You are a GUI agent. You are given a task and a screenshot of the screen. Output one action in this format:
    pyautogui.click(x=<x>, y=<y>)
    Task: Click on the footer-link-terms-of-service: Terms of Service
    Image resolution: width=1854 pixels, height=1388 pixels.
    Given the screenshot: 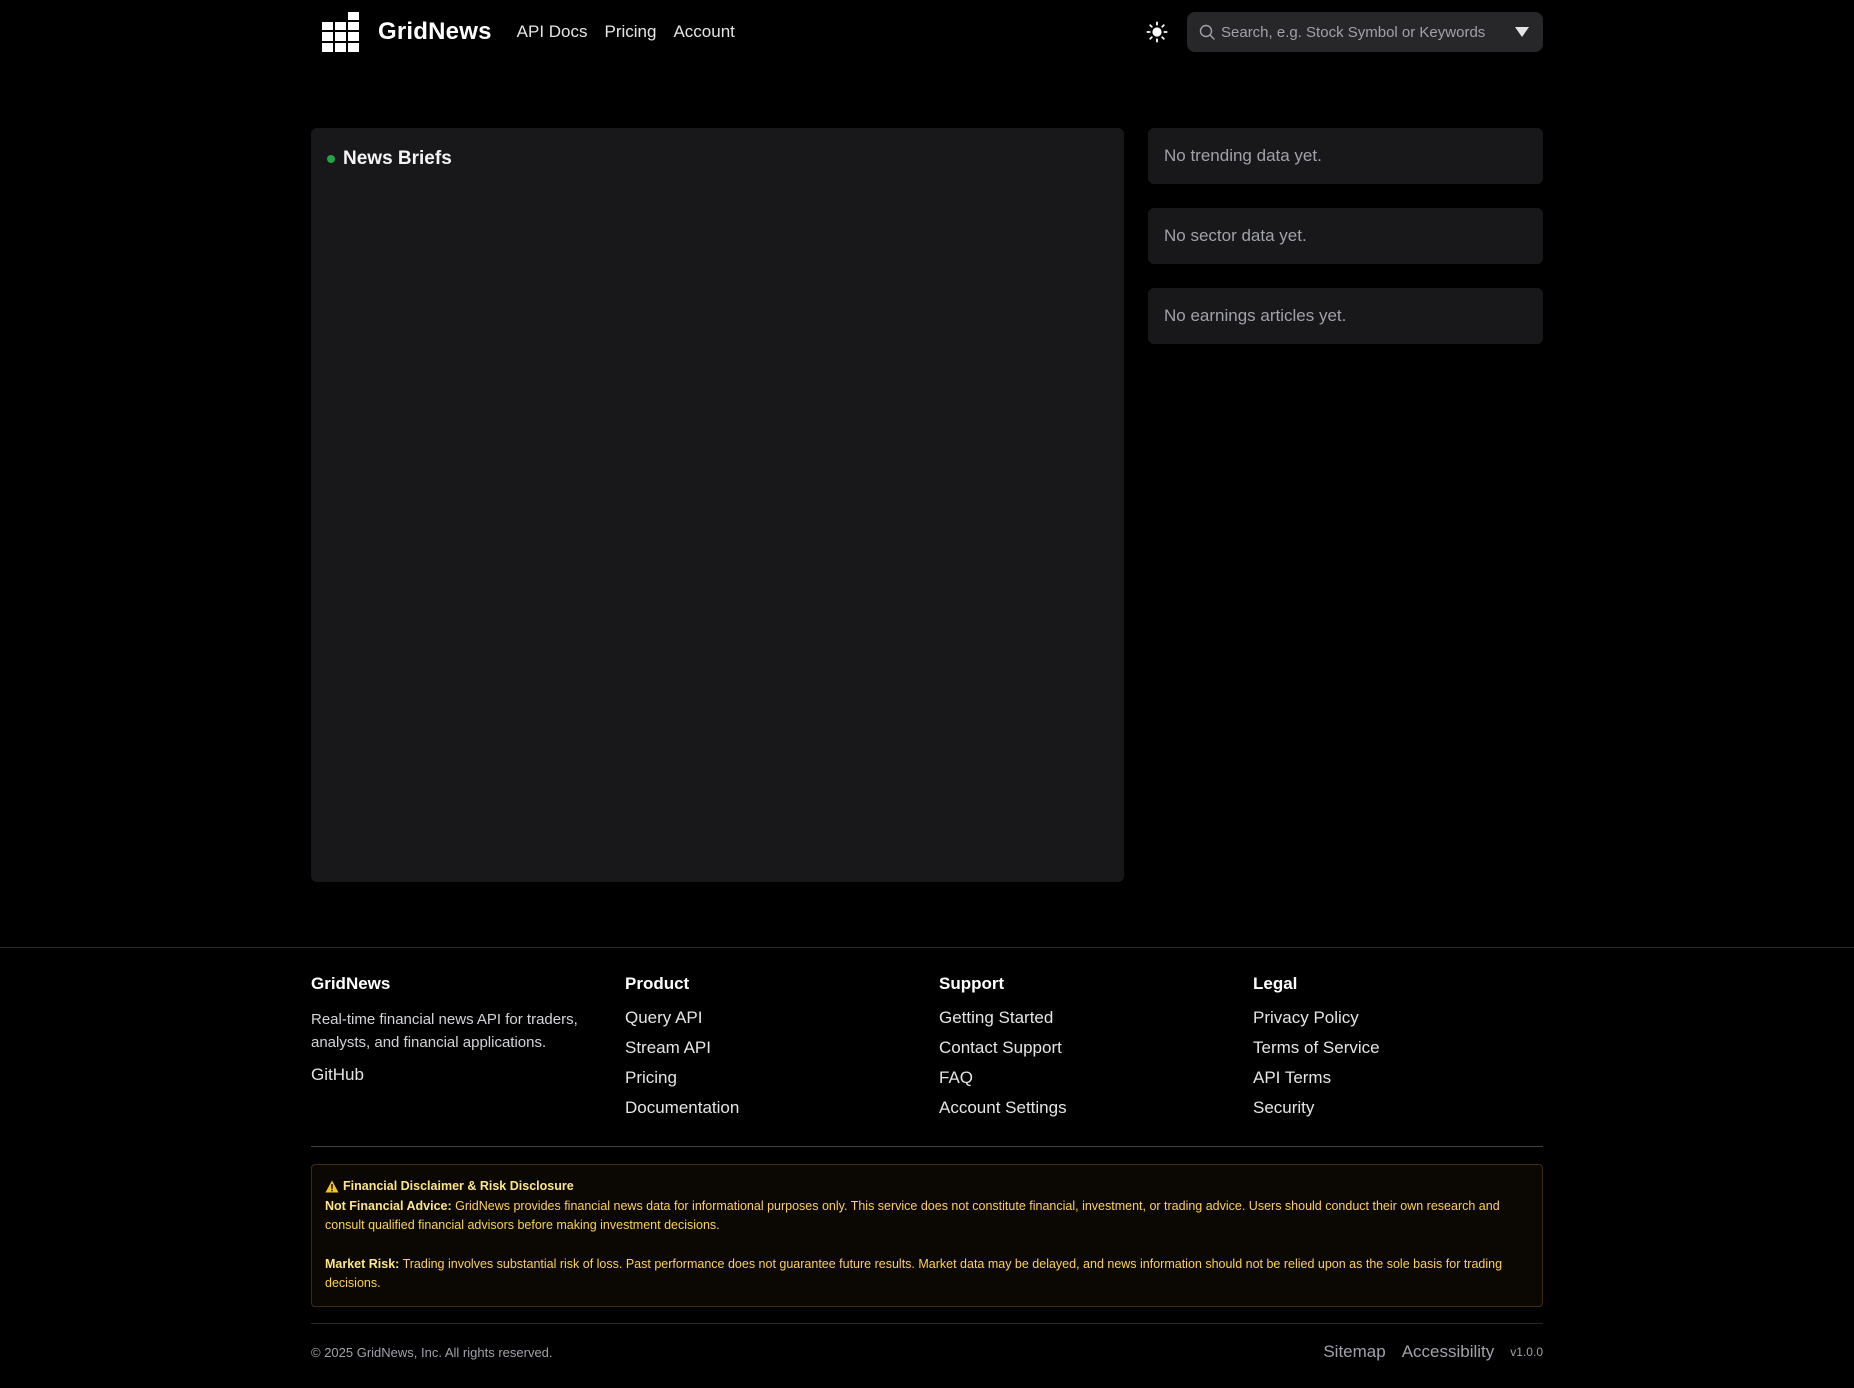 What is the action you would take?
    pyautogui.click(x=1316, y=1047)
    